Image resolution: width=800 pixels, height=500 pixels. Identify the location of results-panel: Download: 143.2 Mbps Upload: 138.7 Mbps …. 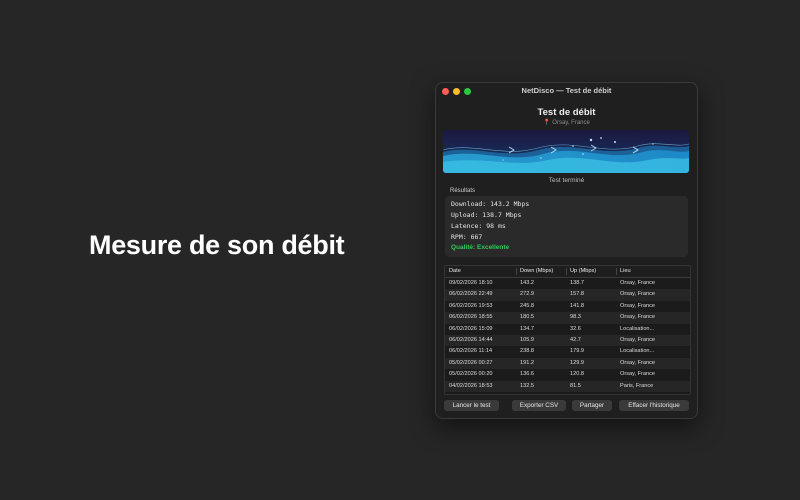
(566, 226).